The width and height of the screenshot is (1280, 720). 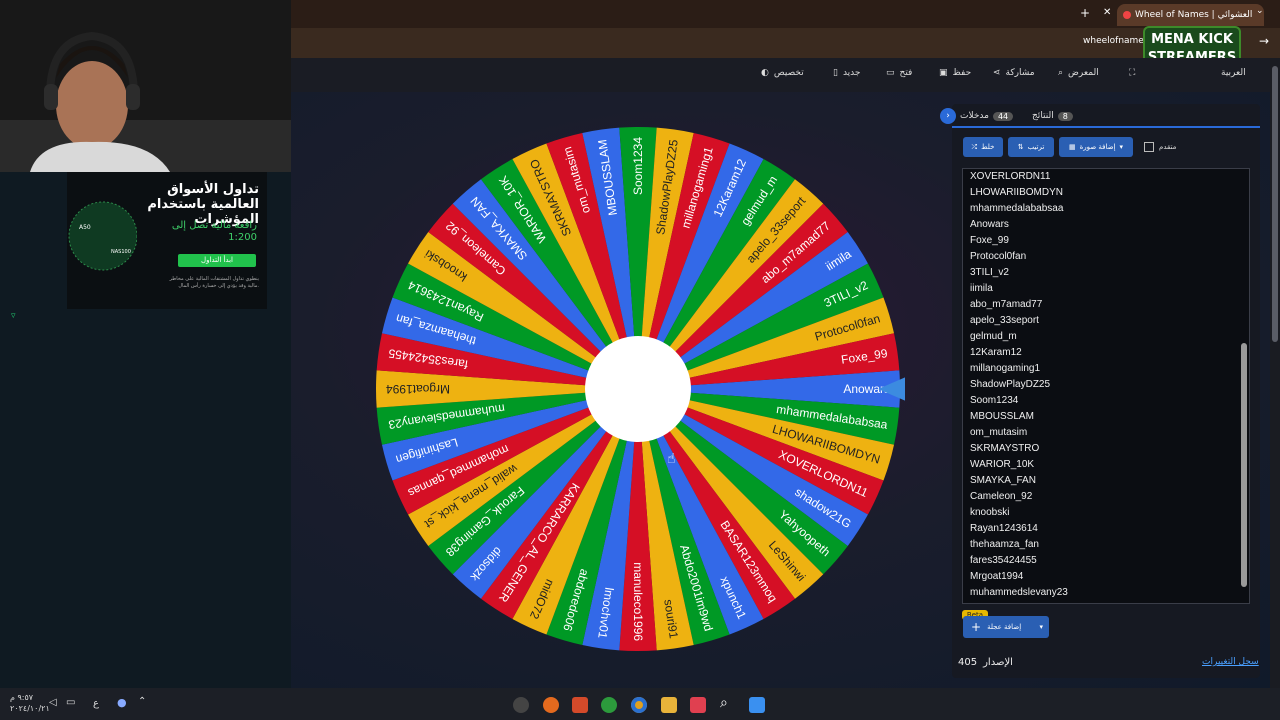 I want to click on list-item: XOVERLORDN11, so click(x=1109, y=177).